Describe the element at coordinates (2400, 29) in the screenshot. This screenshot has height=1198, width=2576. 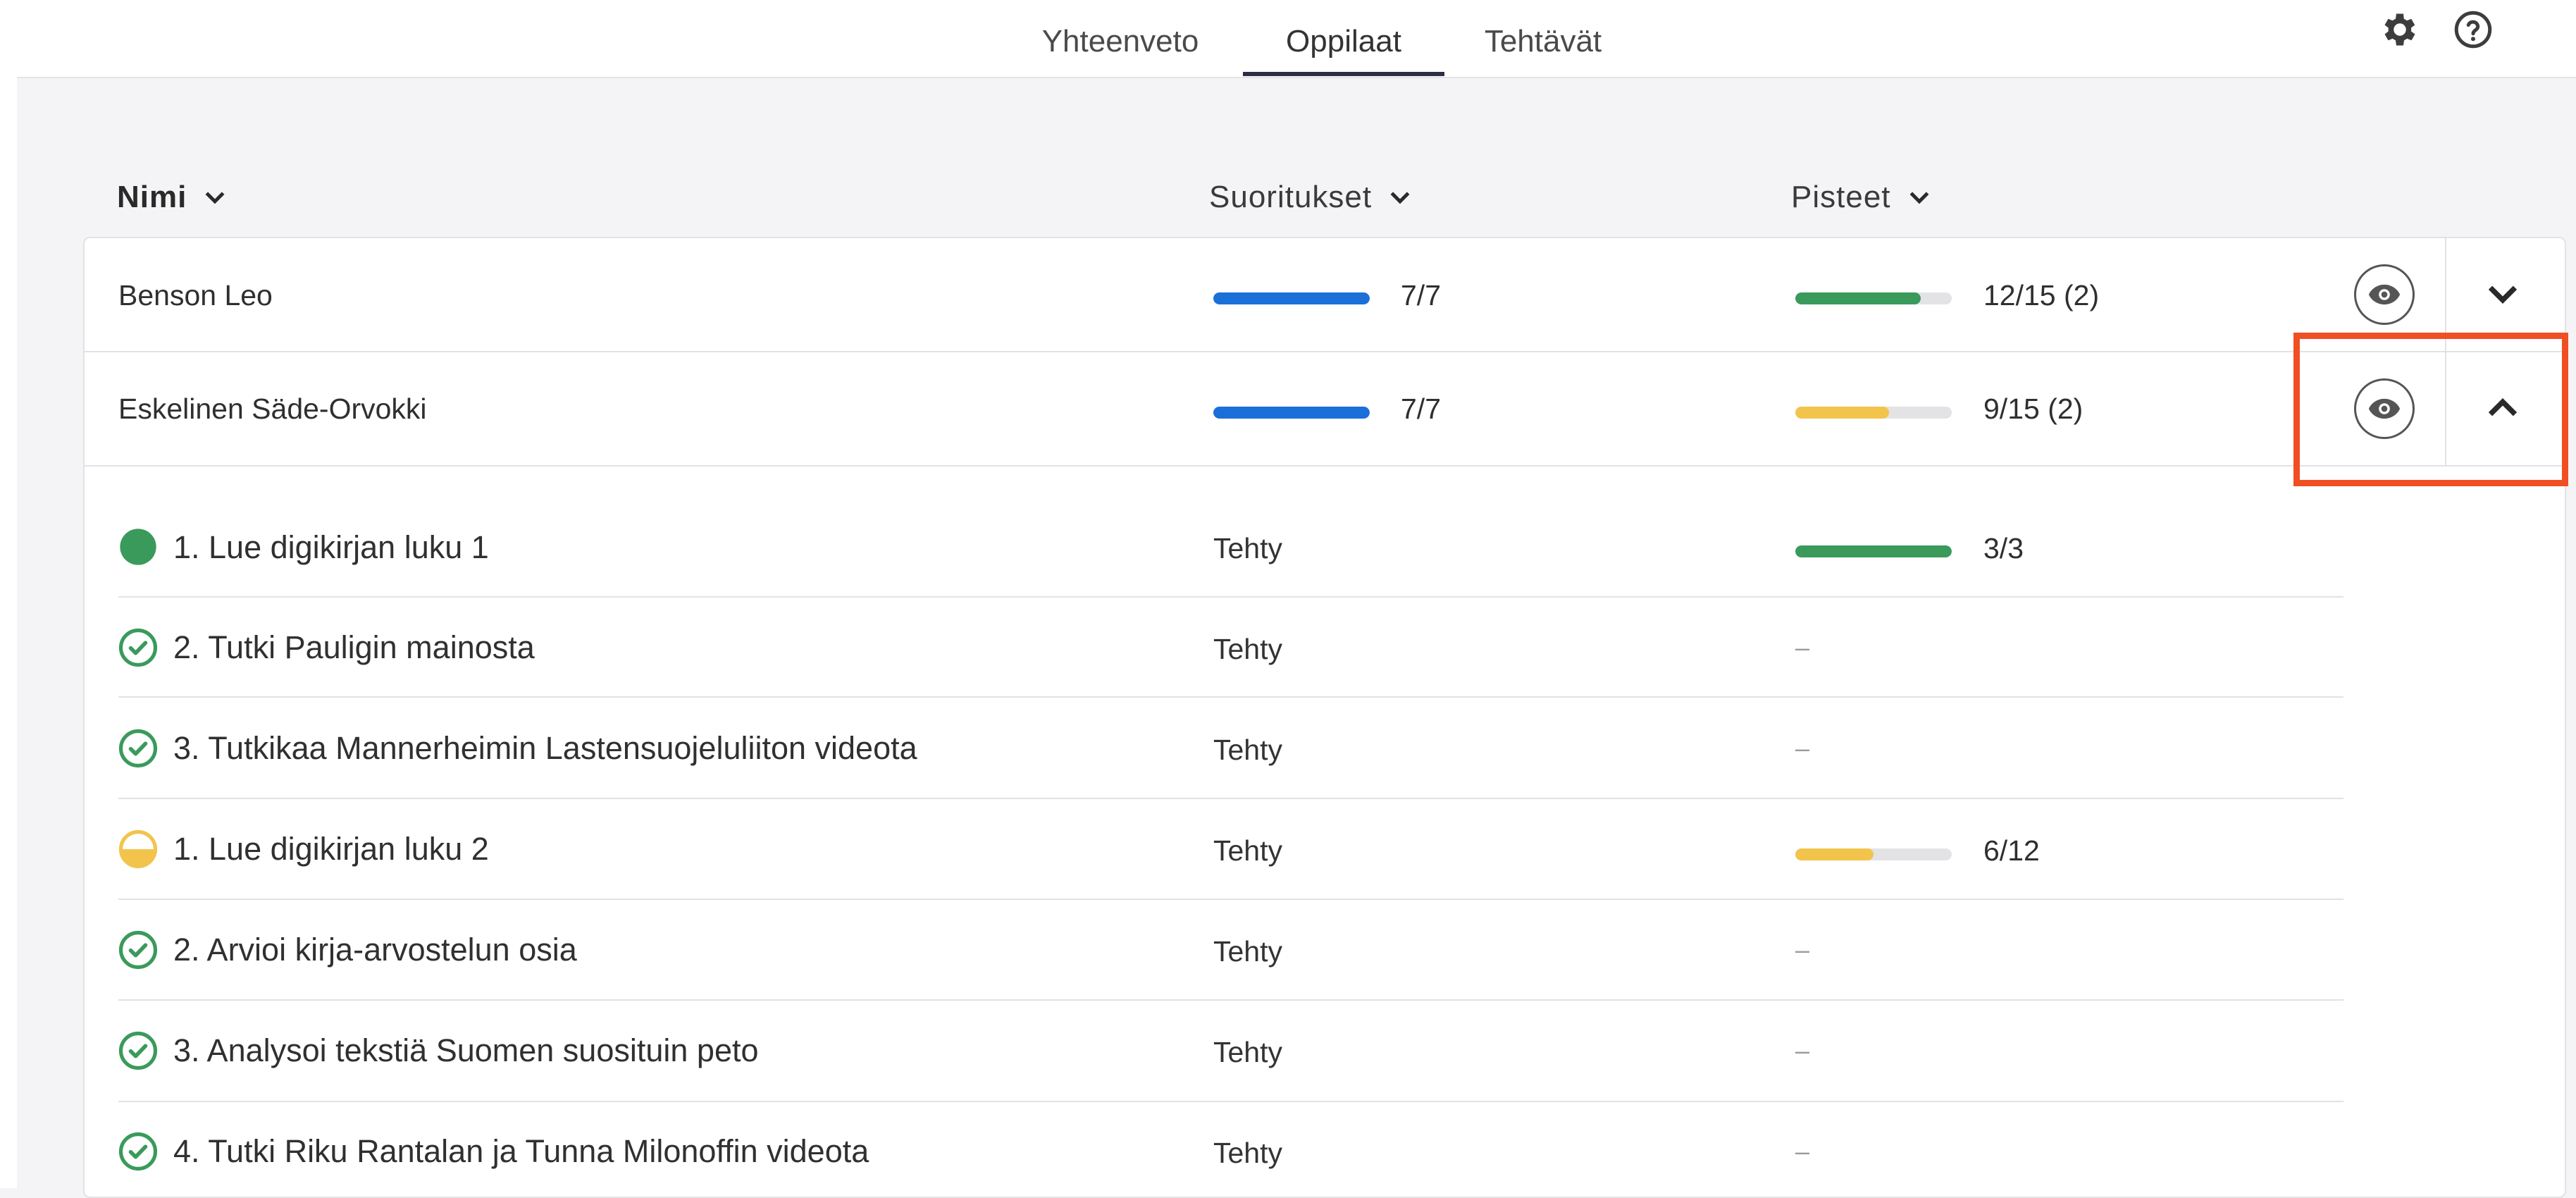
I see `gear-icon` at that location.